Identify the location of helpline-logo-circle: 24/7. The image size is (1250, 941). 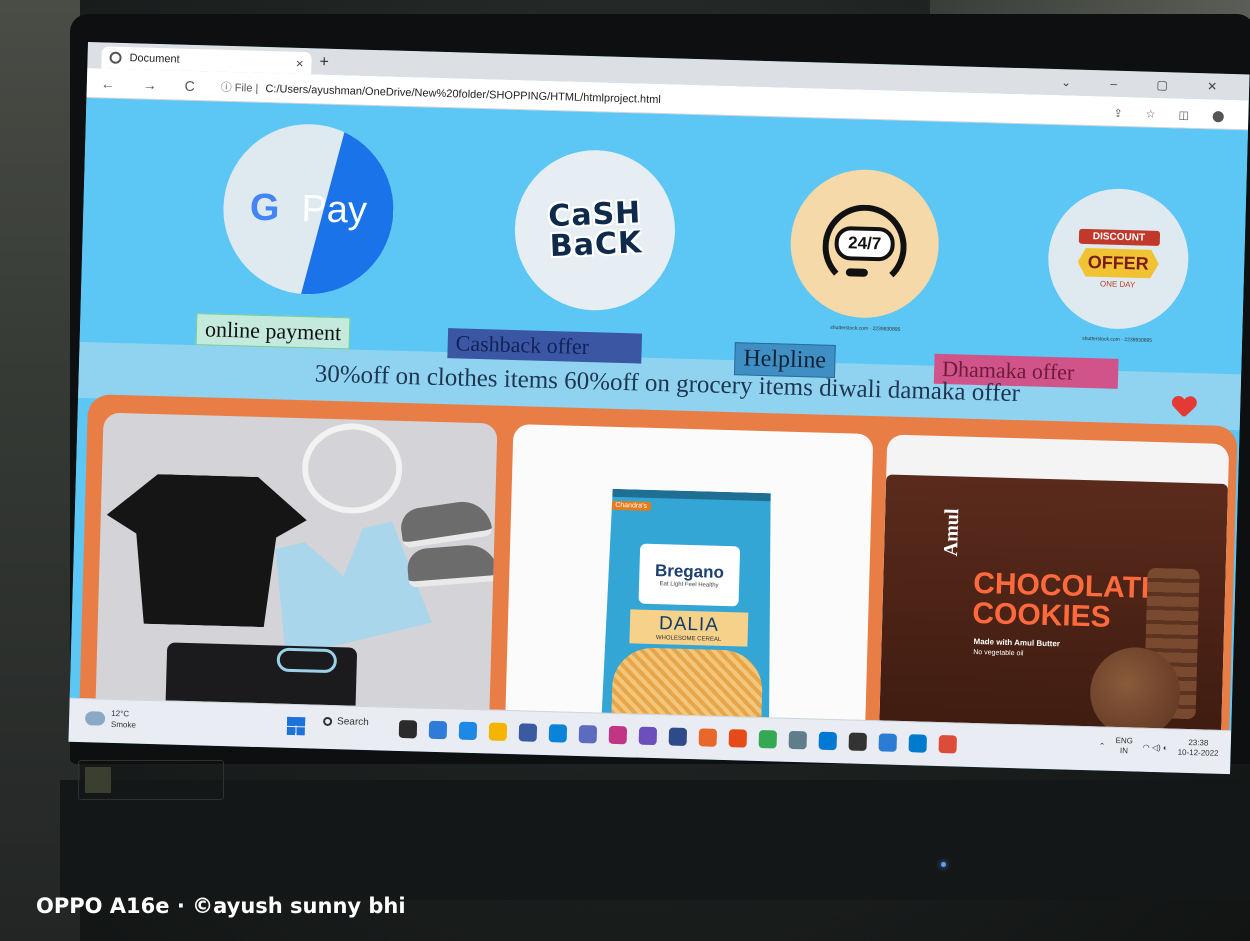
(864, 243).